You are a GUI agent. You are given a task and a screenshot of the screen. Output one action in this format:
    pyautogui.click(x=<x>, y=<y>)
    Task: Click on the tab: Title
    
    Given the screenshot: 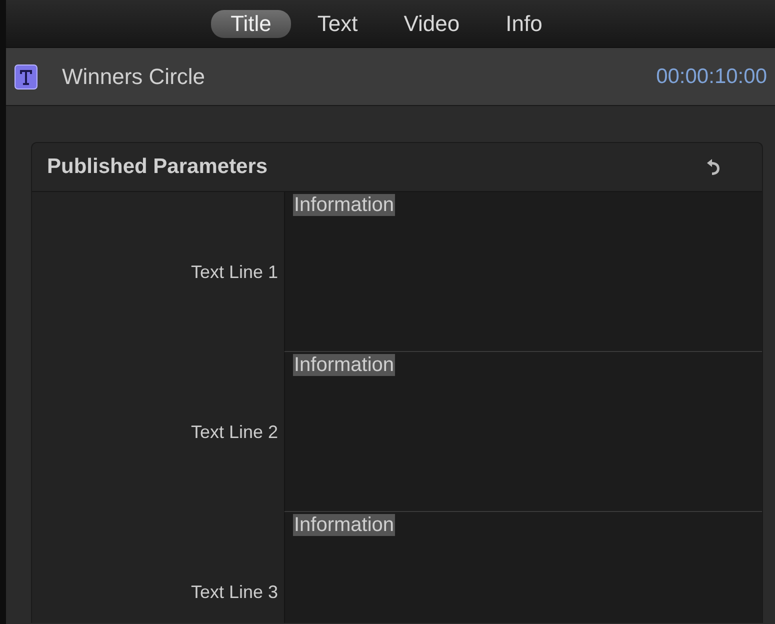 What is the action you would take?
    pyautogui.click(x=251, y=24)
    